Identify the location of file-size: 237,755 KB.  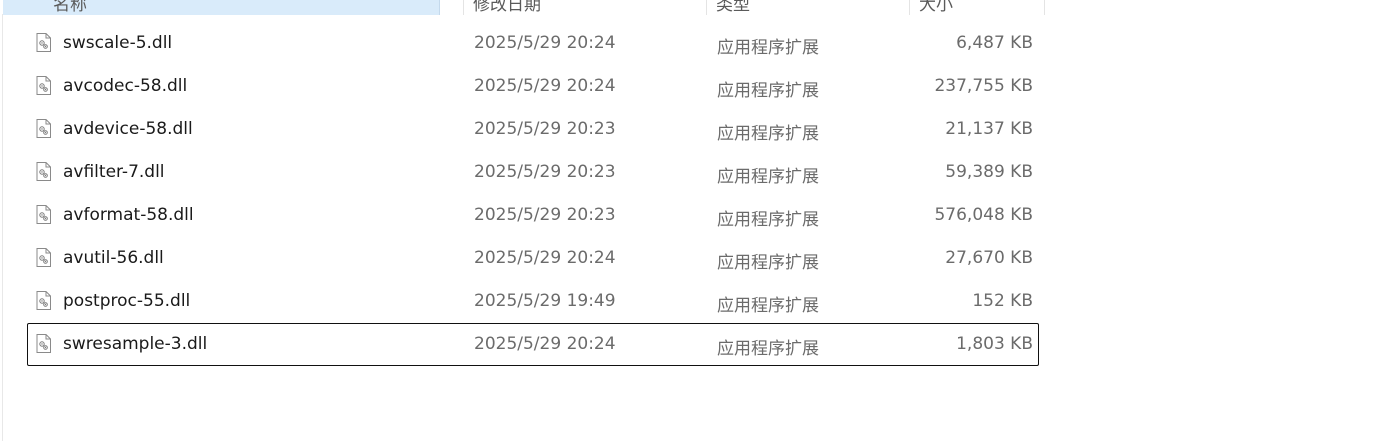
(983, 86).